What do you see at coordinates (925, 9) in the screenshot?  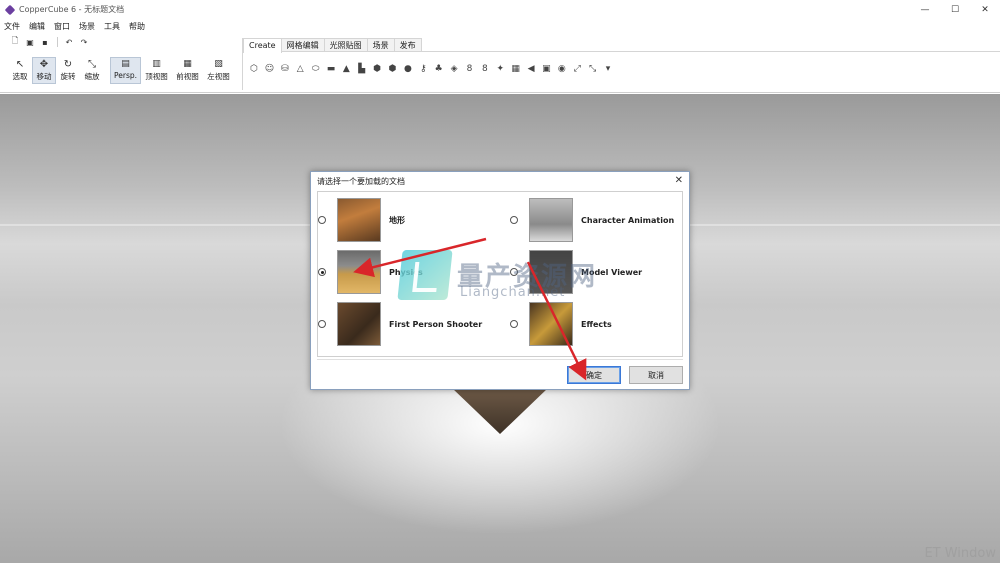 I see `minimize-button: —` at bounding box center [925, 9].